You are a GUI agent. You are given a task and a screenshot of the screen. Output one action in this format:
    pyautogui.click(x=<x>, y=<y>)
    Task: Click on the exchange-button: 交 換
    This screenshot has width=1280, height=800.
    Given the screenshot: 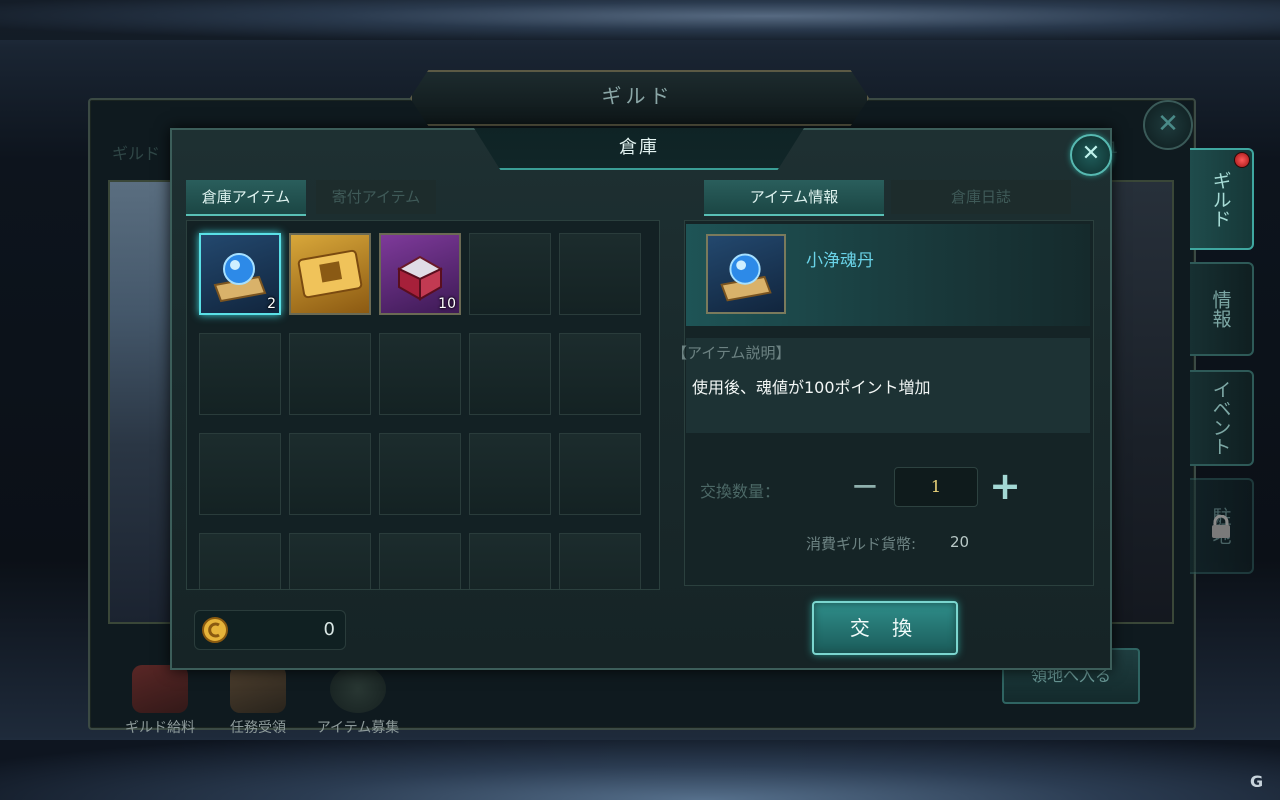 What is the action you would take?
    pyautogui.click(x=885, y=628)
    